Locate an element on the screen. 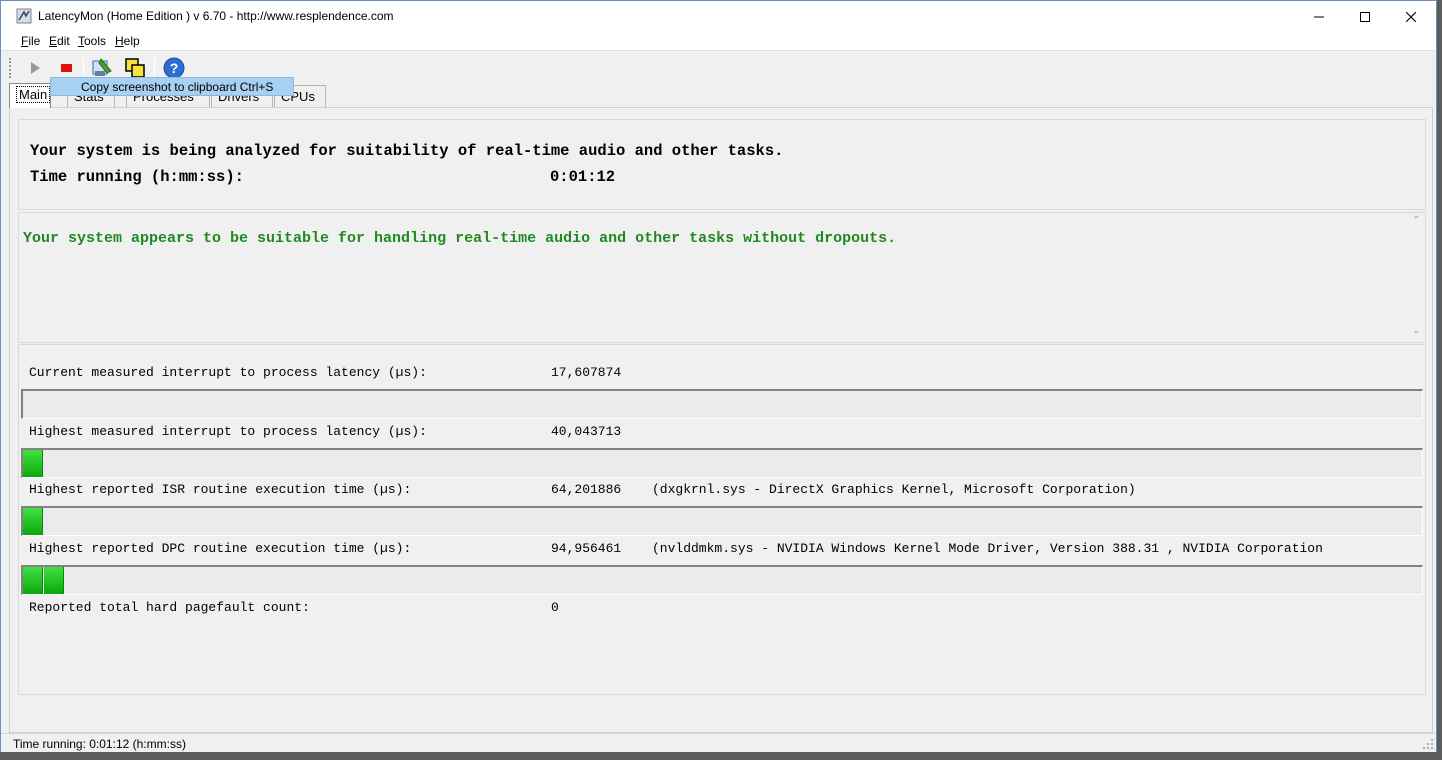  screenshot-icon is located at coordinates (102, 67).